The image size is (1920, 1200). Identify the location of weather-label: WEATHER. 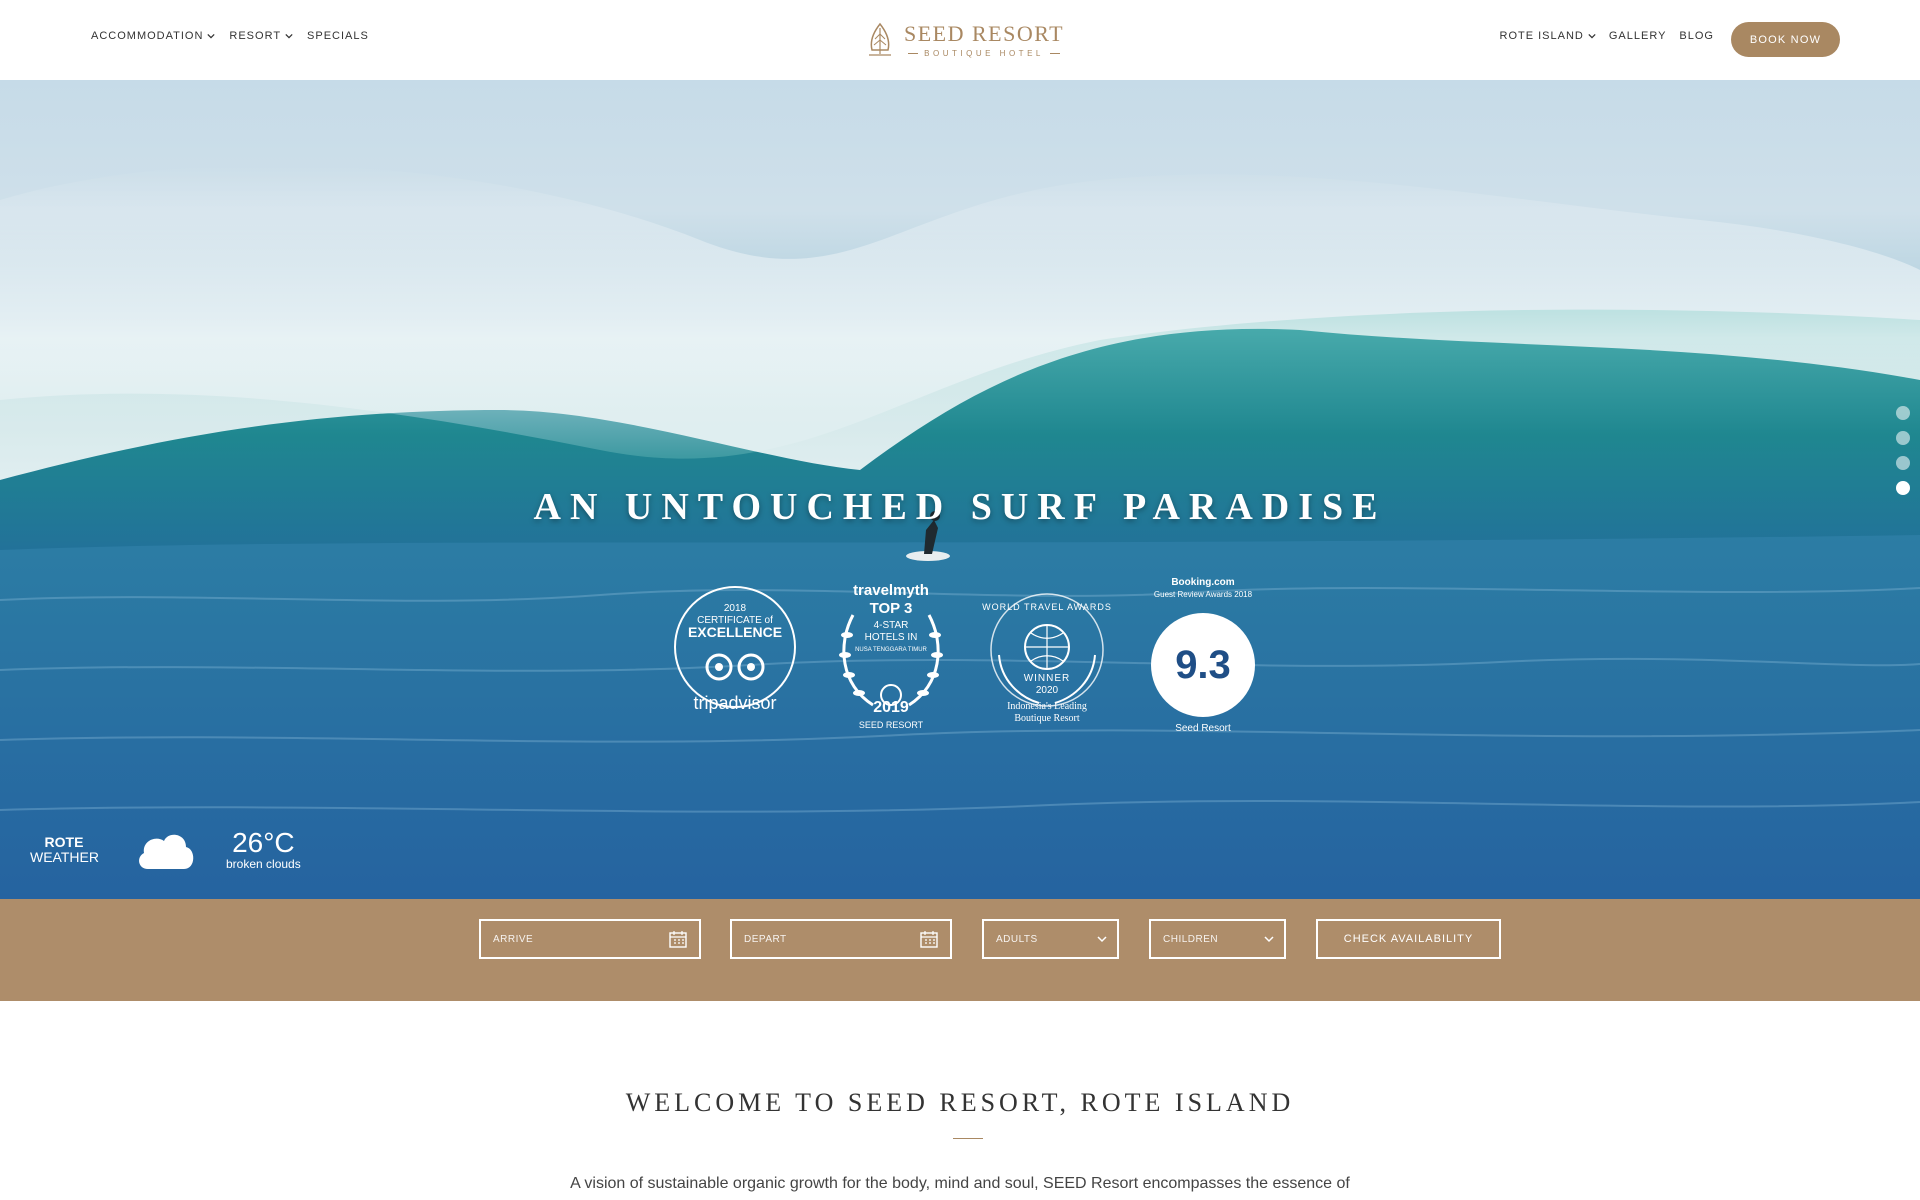
(64, 857).